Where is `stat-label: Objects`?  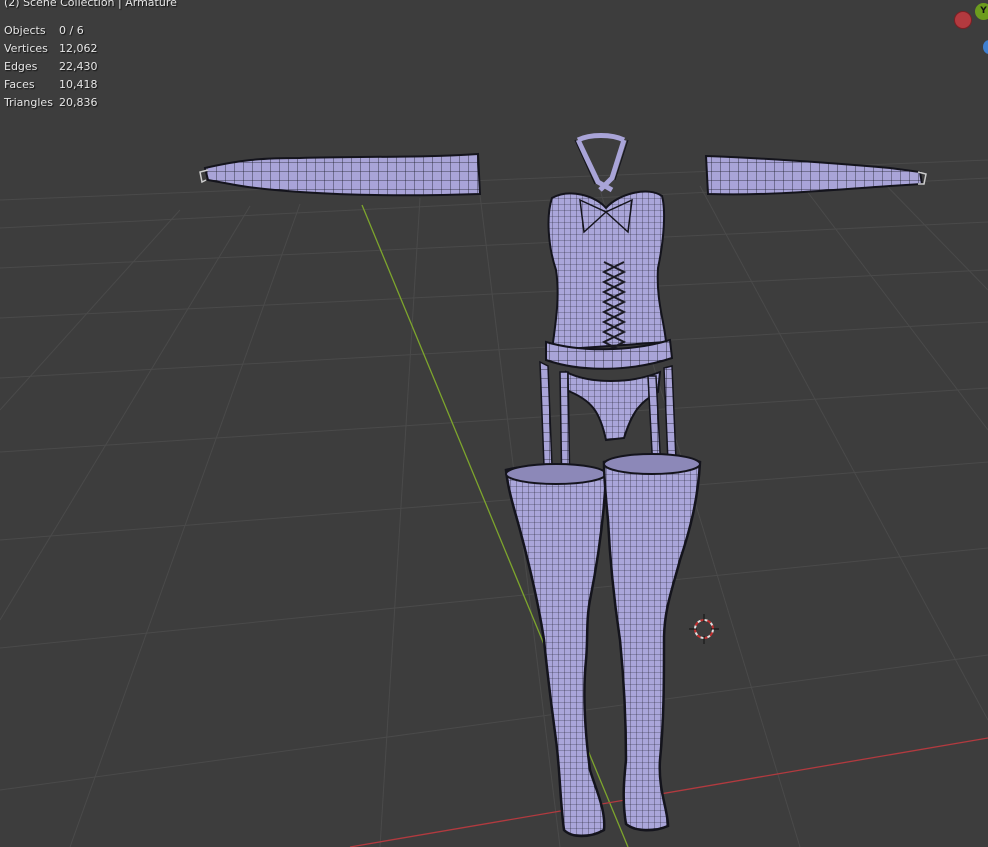 stat-label: Objects is located at coordinates (25, 30).